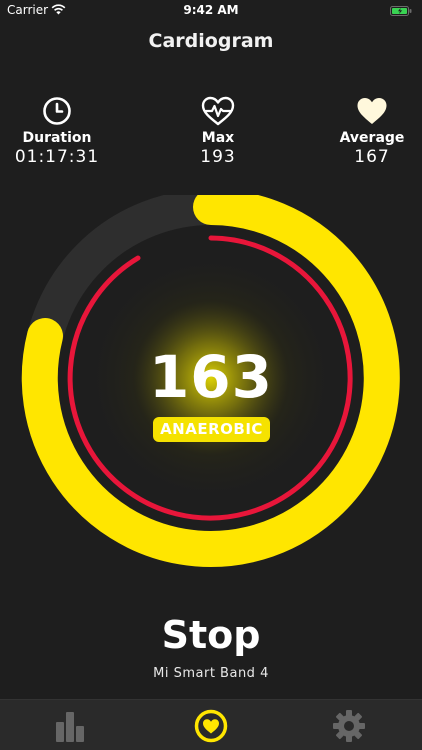  I want to click on device-name: Mi Smart Band 4, so click(211, 673).